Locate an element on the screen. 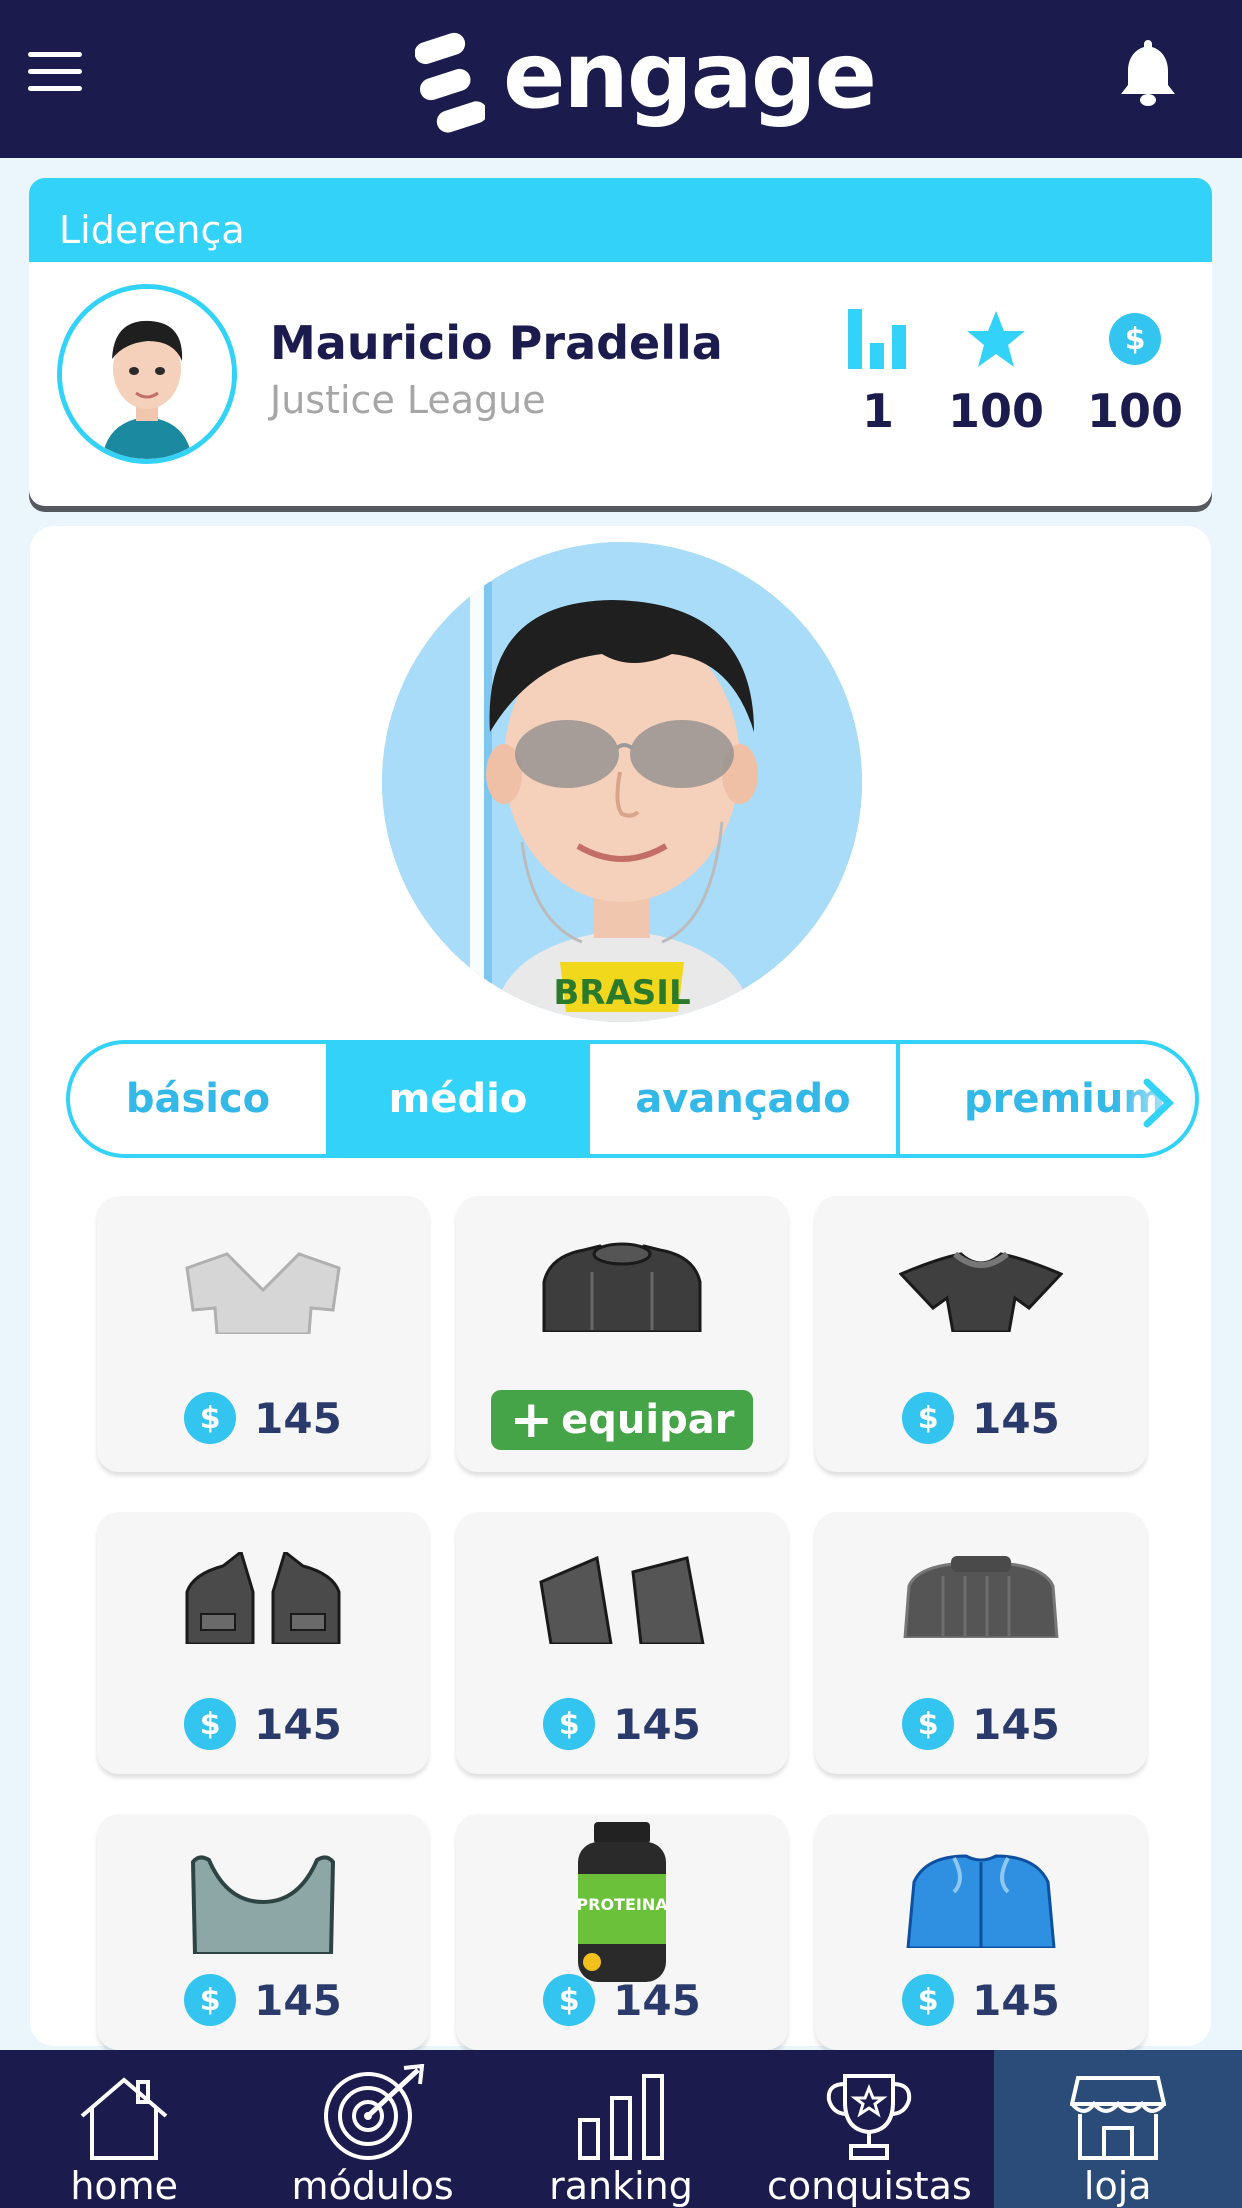 This screenshot has width=1242, height=2208. protein-label: PROTEINA is located at coordinates (622, 1904).